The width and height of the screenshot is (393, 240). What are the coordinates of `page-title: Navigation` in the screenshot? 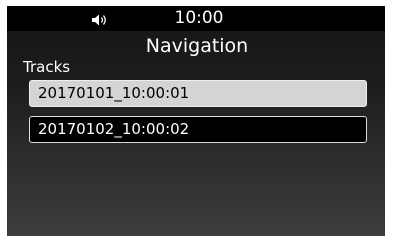 It's located at (197, 46).